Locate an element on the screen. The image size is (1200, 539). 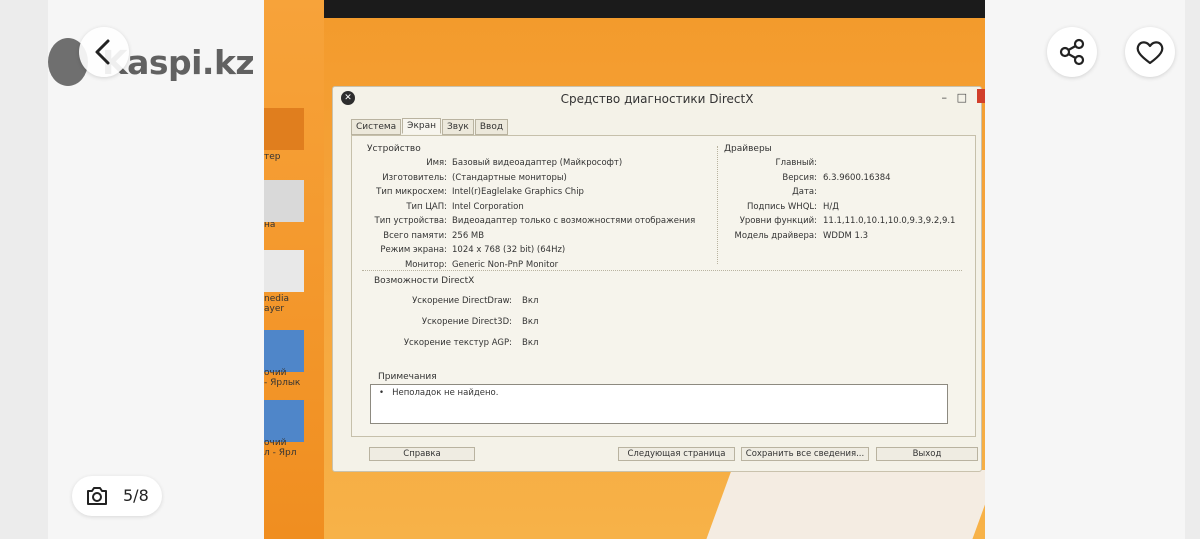
window-titlebar: ✕ Средство диагностики DirectX – □ is located at coordinates (659, 100).